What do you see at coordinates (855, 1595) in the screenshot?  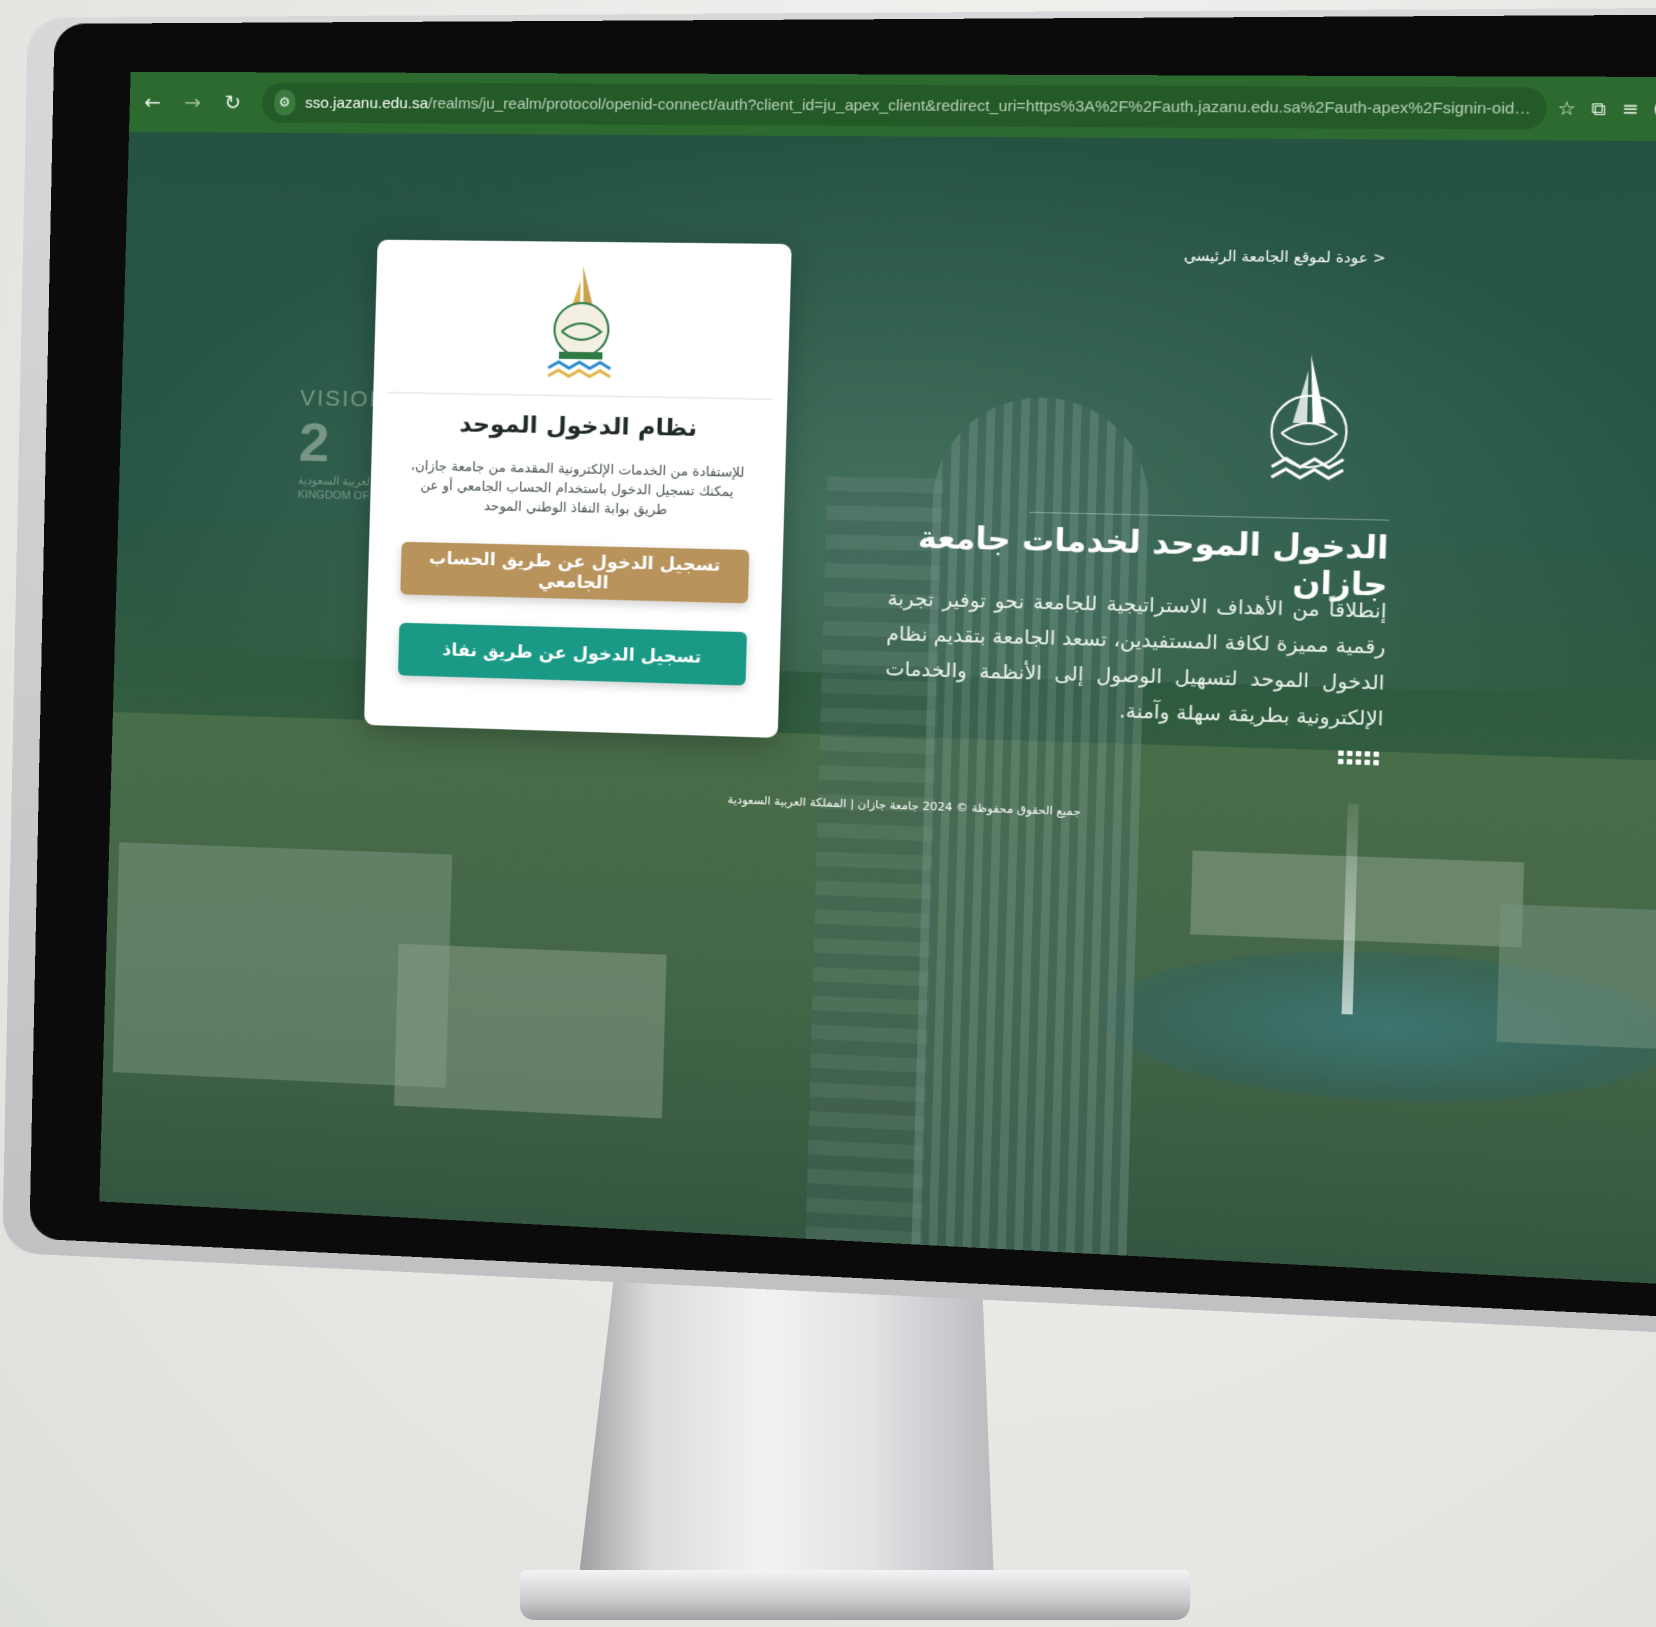 I see `monitor-stand-base` at bounding box center [855, 1595].